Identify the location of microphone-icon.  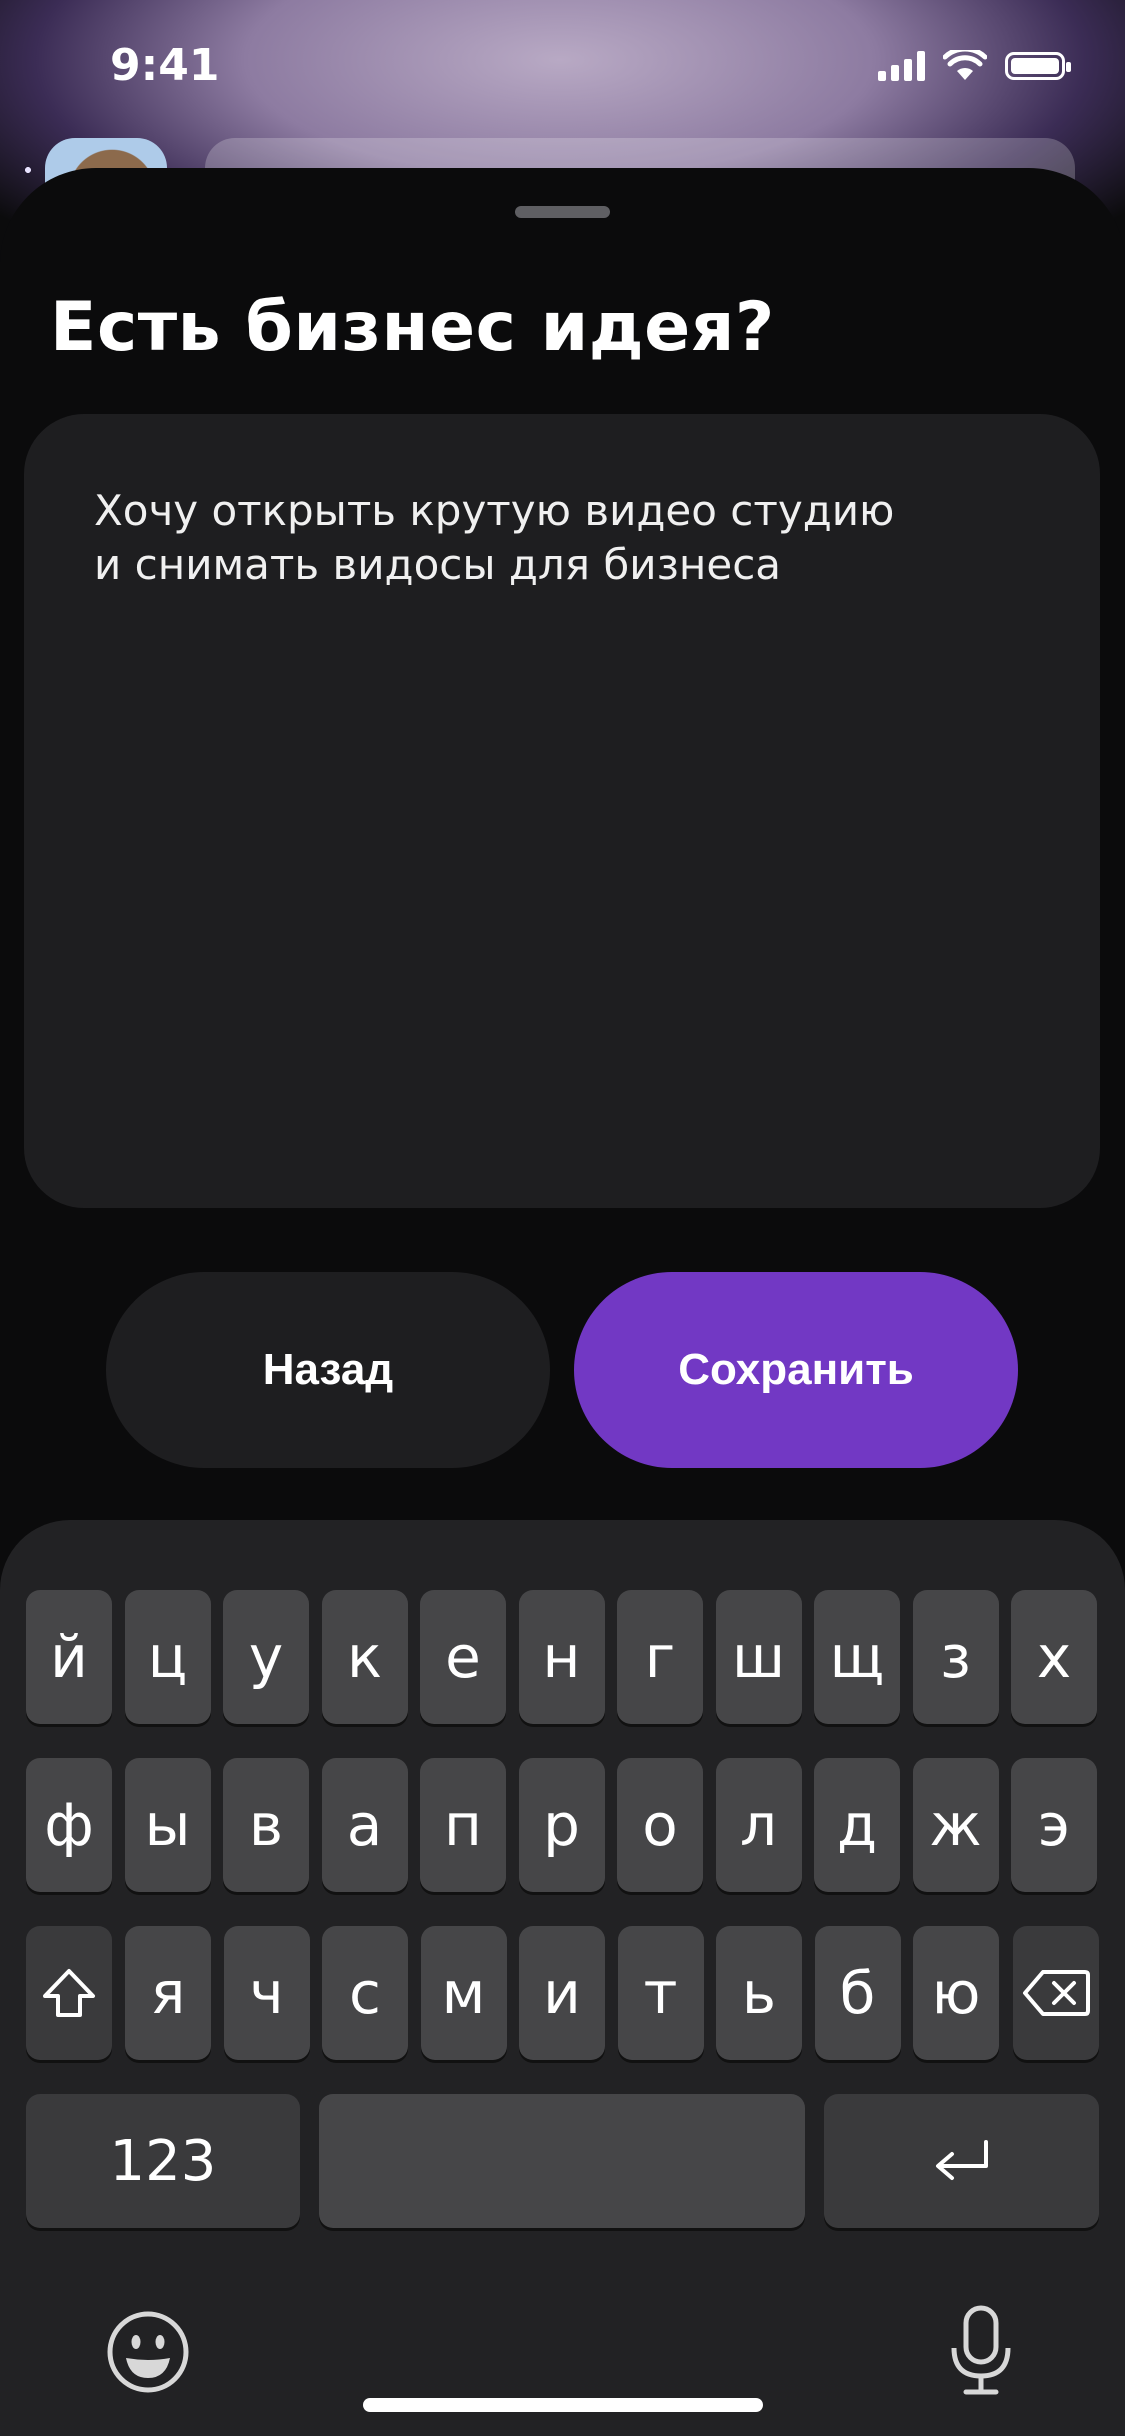
(981, 2351).